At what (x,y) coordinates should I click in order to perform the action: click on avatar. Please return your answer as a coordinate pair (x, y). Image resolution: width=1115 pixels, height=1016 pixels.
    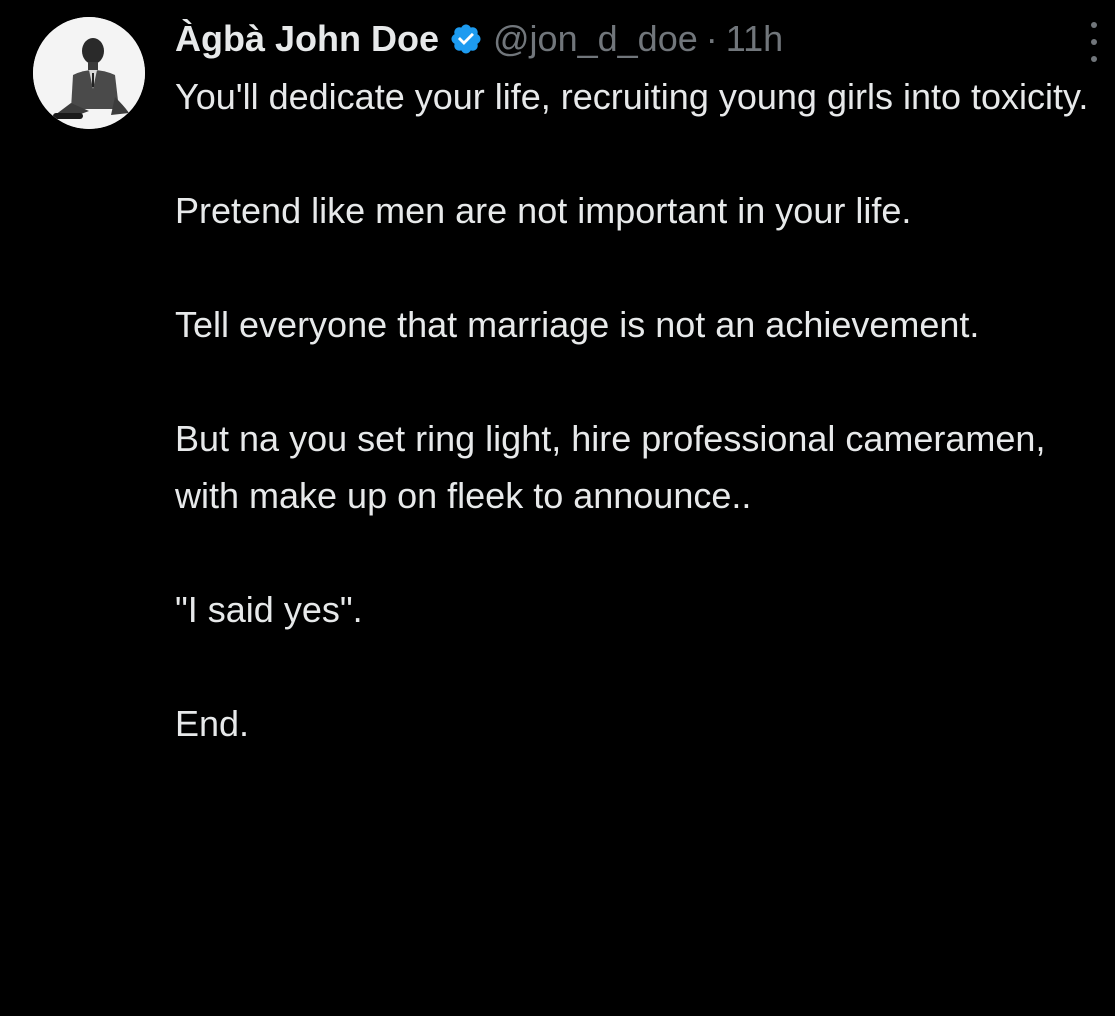
    Looking at the image, I should click on (89, 73).